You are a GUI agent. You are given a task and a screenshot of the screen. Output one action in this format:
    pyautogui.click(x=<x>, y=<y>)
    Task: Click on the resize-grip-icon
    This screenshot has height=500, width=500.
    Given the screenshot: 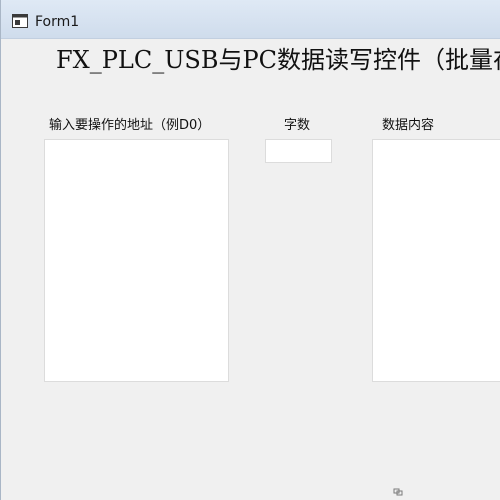 What is the action you would take?
    pyautogui.click(x=398, y=492)
    